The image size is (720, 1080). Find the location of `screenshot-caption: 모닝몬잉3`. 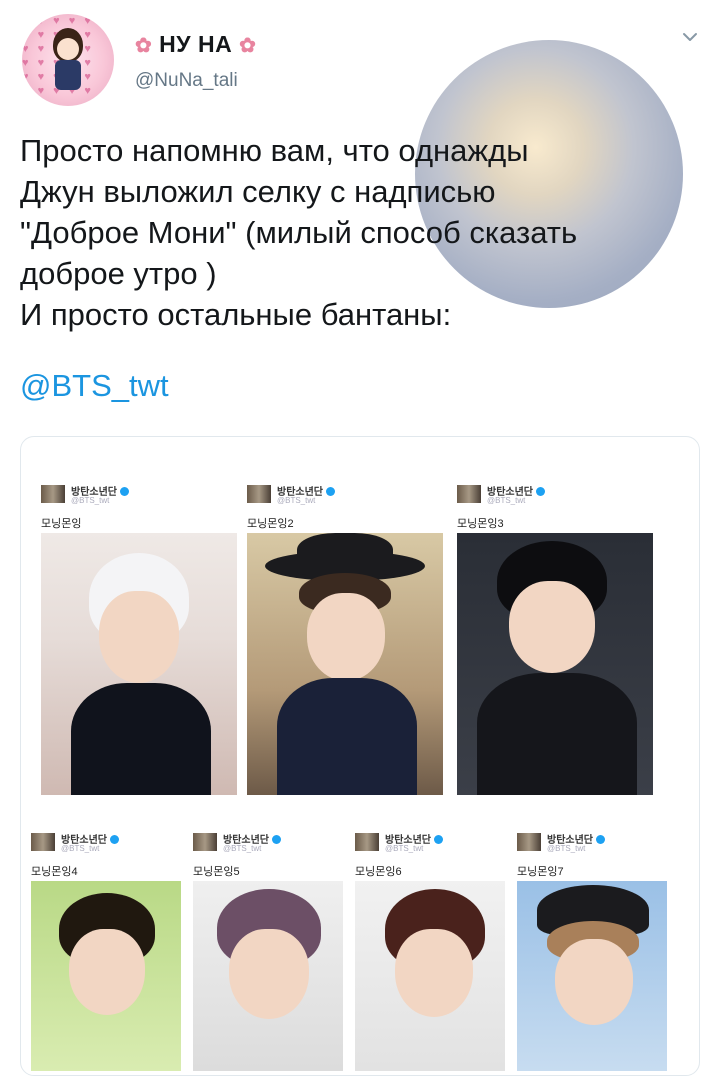

screenshot-caption: 모닝몬잉3 is located at coordinates (480, 524).